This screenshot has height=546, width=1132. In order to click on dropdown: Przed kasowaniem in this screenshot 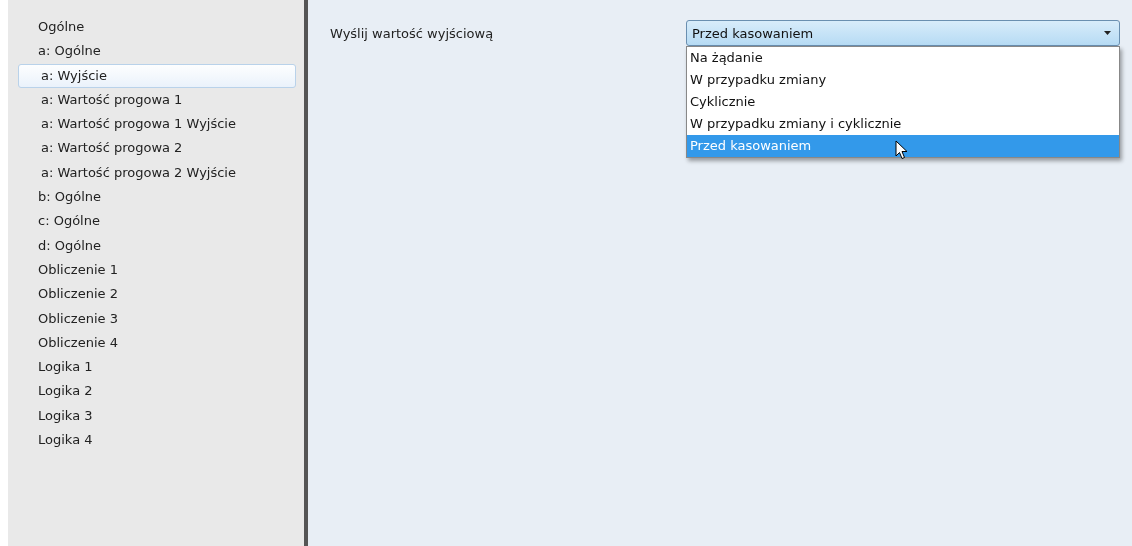, I will do `click(903, 33)`.